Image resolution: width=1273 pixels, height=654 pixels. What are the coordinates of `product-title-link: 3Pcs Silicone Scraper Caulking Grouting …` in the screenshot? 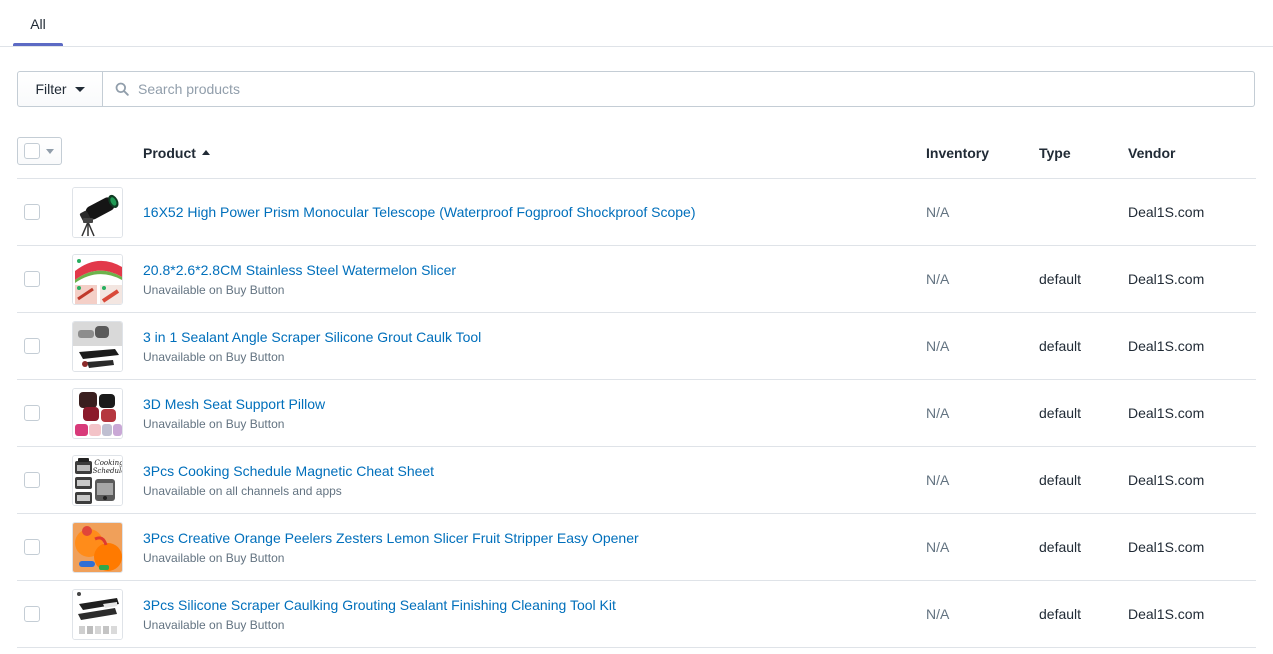 It's located at (379, 605).